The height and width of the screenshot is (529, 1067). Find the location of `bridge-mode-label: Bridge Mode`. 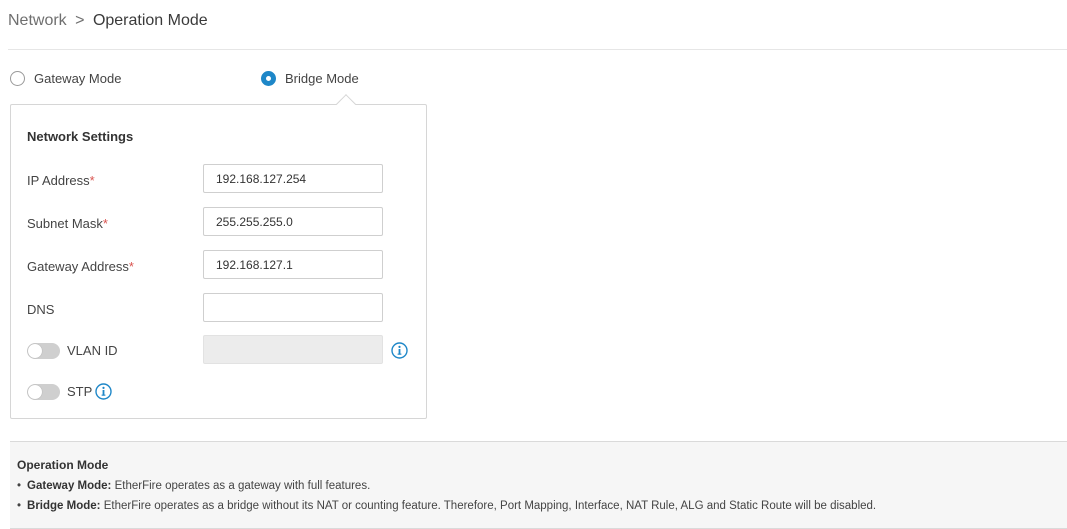

bridge-mode-label: Bridge Mode is located at coordinates (322, 78).